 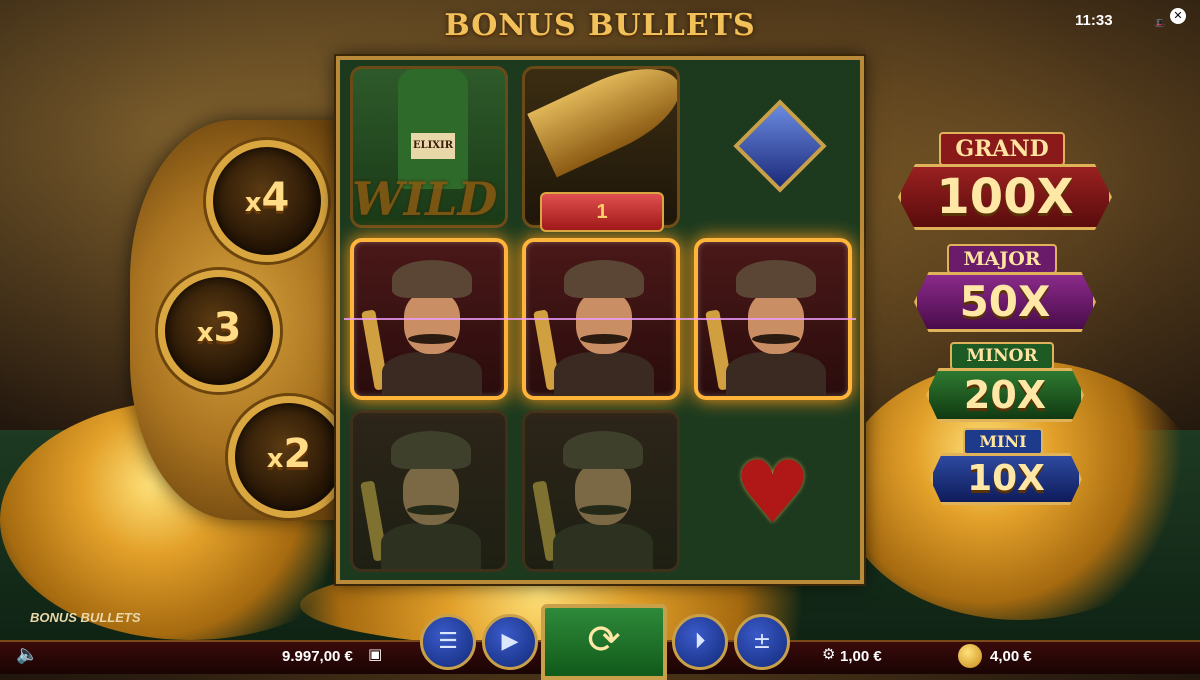 I want to click on jackpot-value: 100X, so click(x=1005, y=197).